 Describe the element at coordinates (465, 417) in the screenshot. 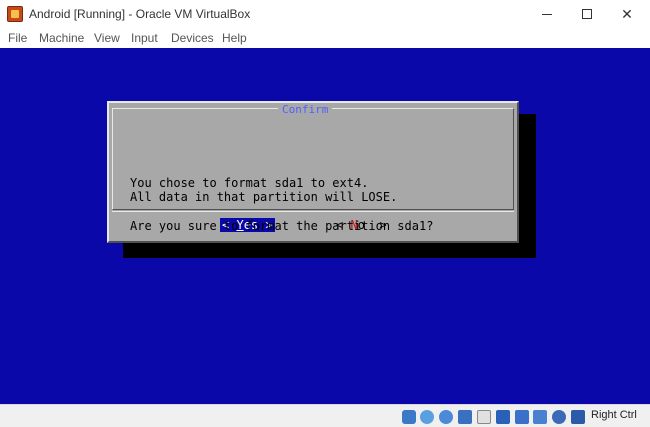

I see `network-icon` at that location.